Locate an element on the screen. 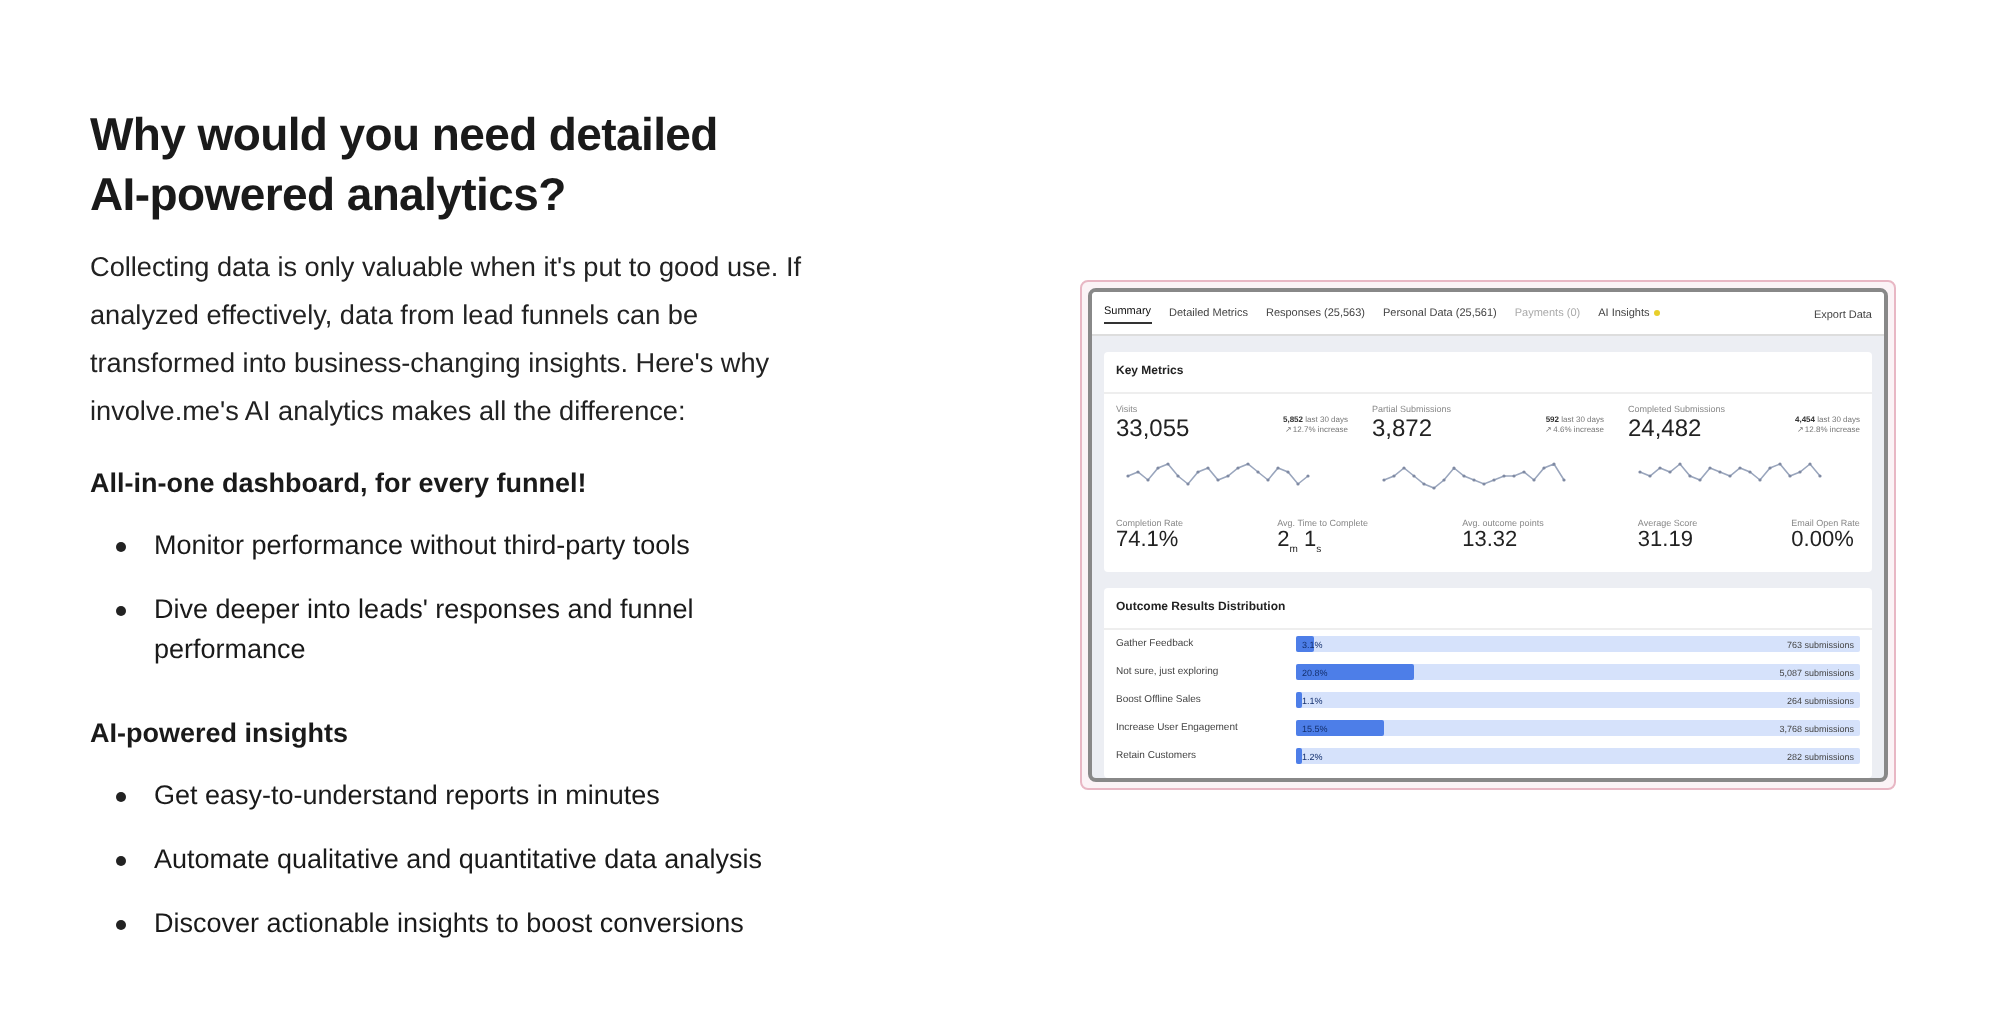 The width and height of the screenshot is (2000, 1020). bullet-text: Automate qualitative and quantitative data analysis is located at coordinates (458, 860).